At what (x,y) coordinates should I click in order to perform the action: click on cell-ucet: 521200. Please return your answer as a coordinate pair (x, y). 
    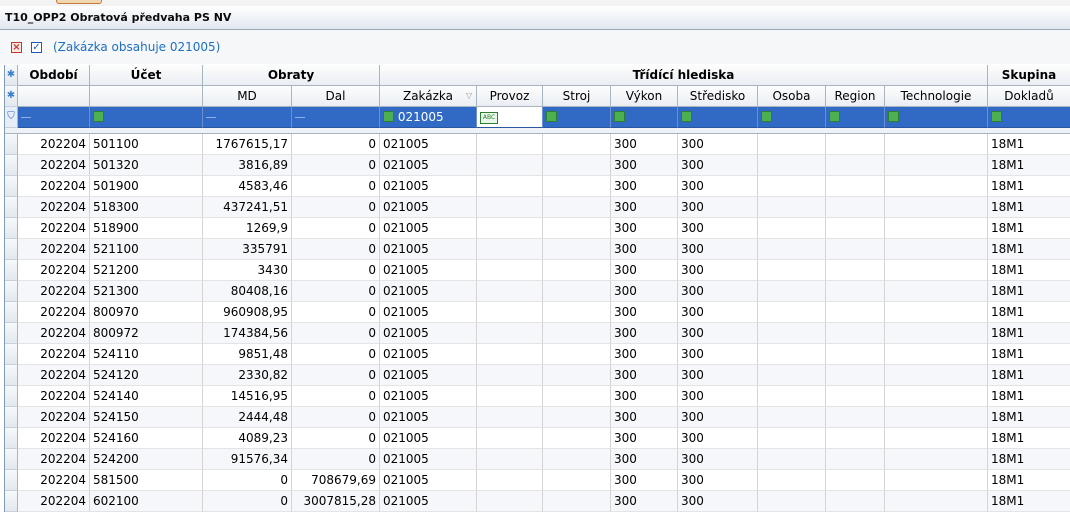
    Looking at the image, I should click on (146, 270).